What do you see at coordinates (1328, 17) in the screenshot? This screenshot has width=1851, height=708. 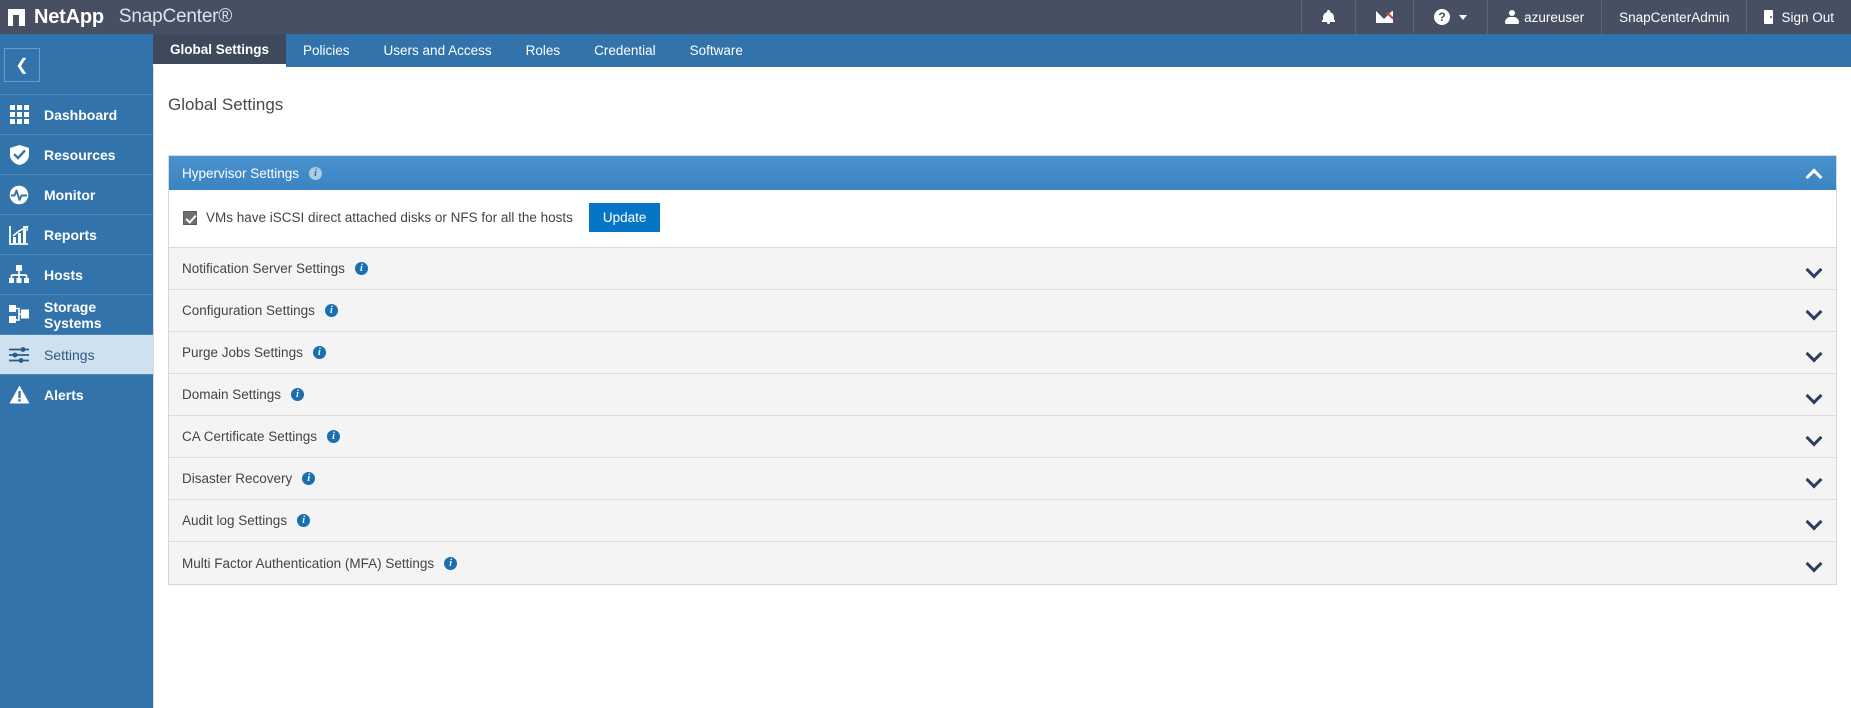 I see `notifications-button` at bounding box center [1328, 17].